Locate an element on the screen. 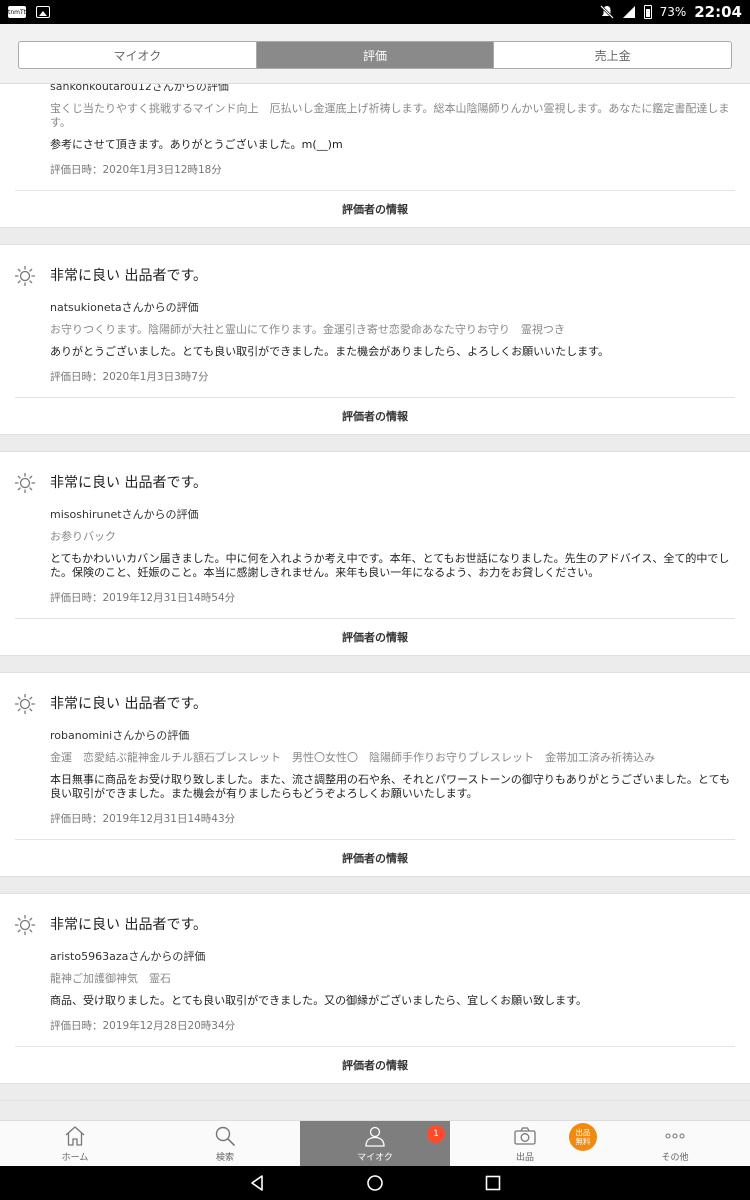 The height and width of the screenshot is (1200, 750). home-circle-icon is located at coordinates (375, 1183).